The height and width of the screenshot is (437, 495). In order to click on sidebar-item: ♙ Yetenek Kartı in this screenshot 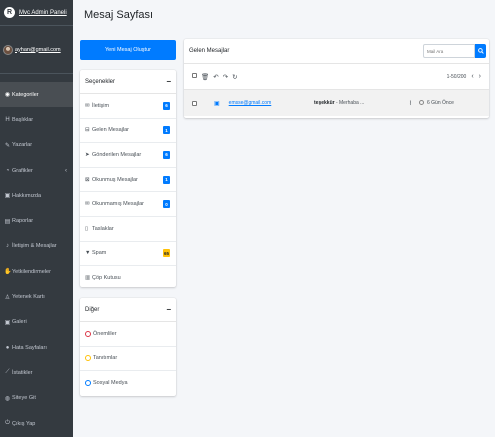, I will do `click(36, 296)`.